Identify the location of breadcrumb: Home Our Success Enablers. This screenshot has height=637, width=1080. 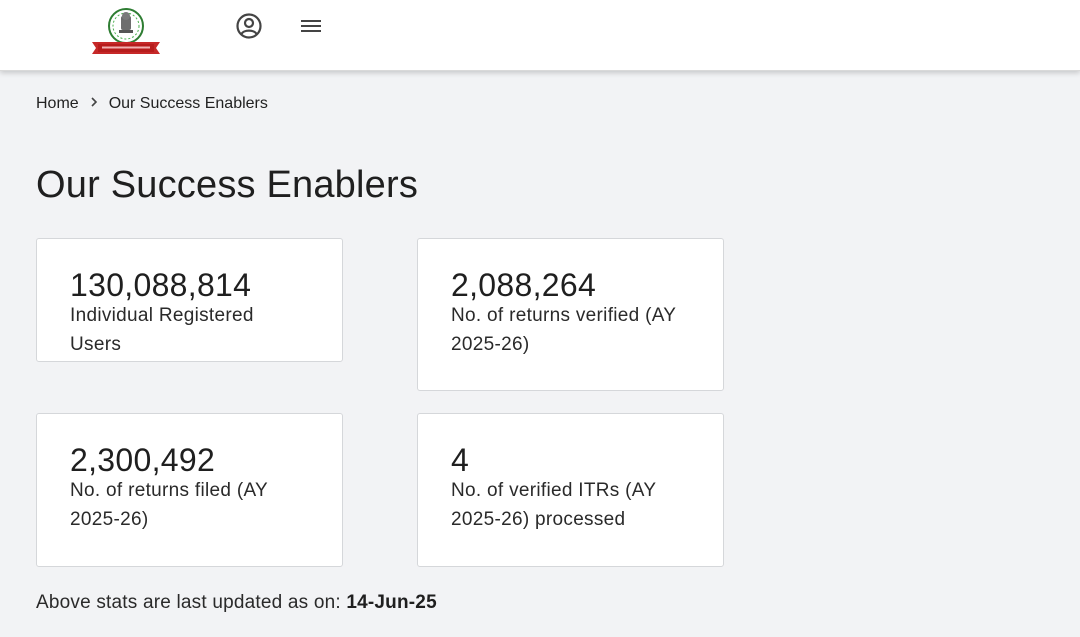
(152, 104).